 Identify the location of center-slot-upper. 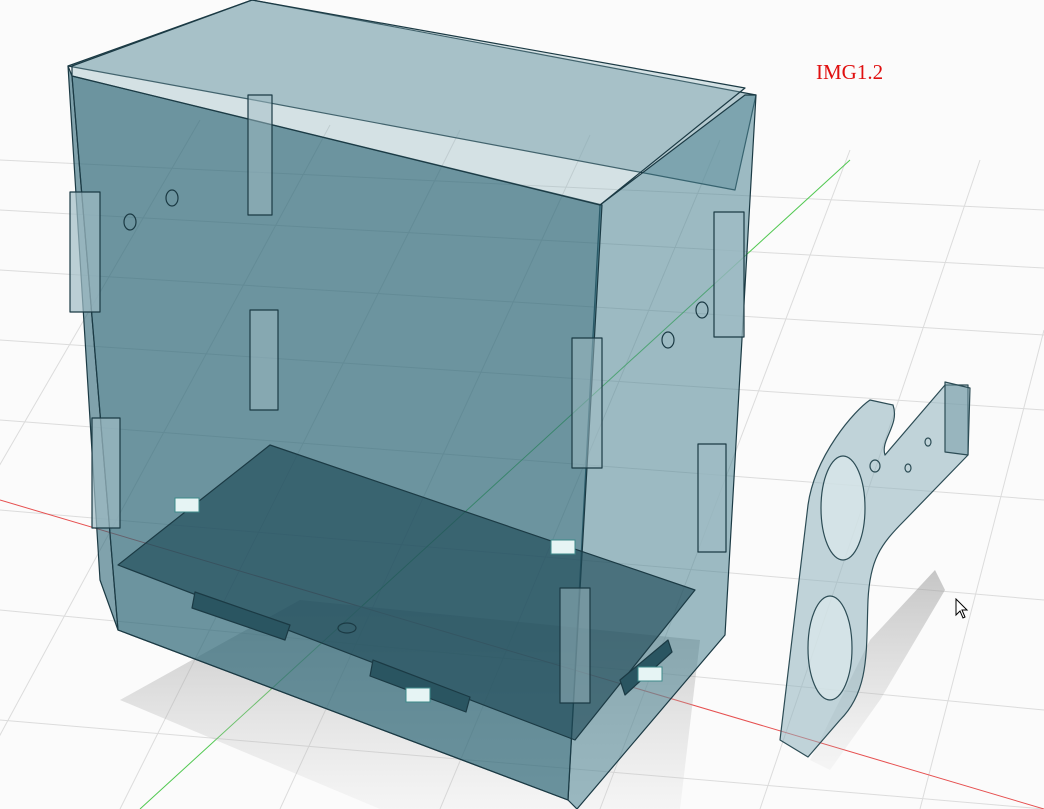
(260, 155).